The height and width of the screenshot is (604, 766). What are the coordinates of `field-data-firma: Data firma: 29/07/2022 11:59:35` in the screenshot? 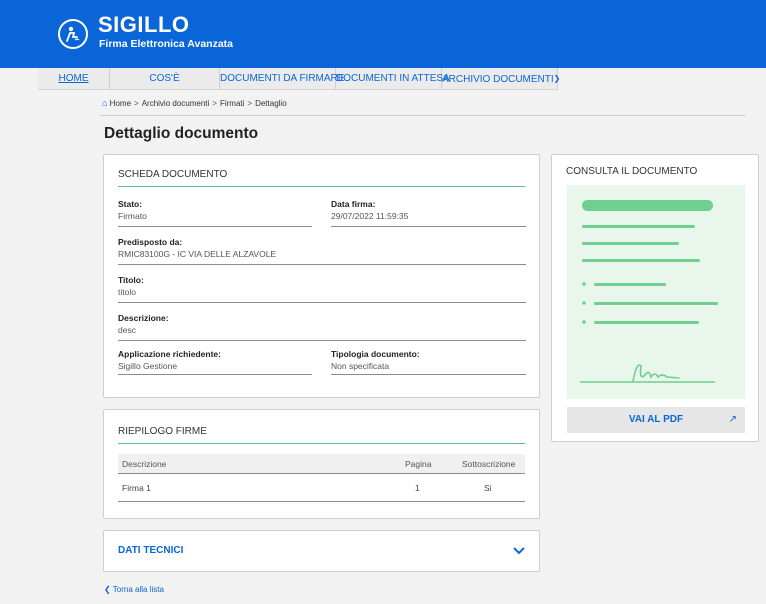 It's located at (428, 213).